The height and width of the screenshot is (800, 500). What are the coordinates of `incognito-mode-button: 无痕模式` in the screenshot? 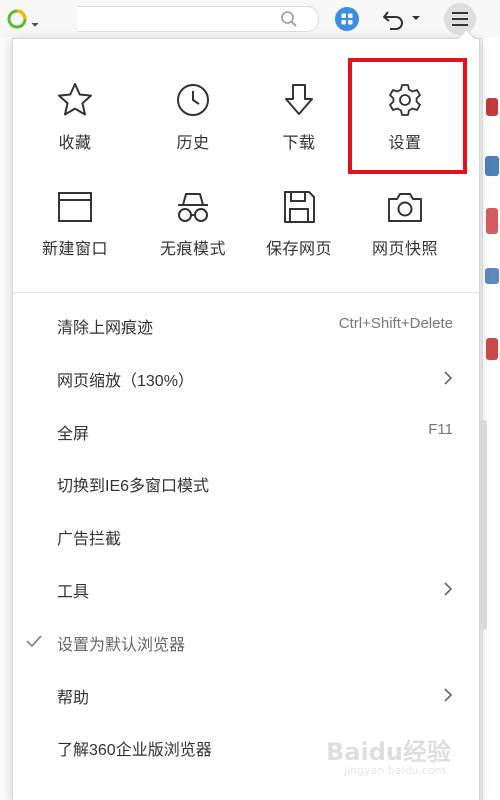 It's located at (193, 234).